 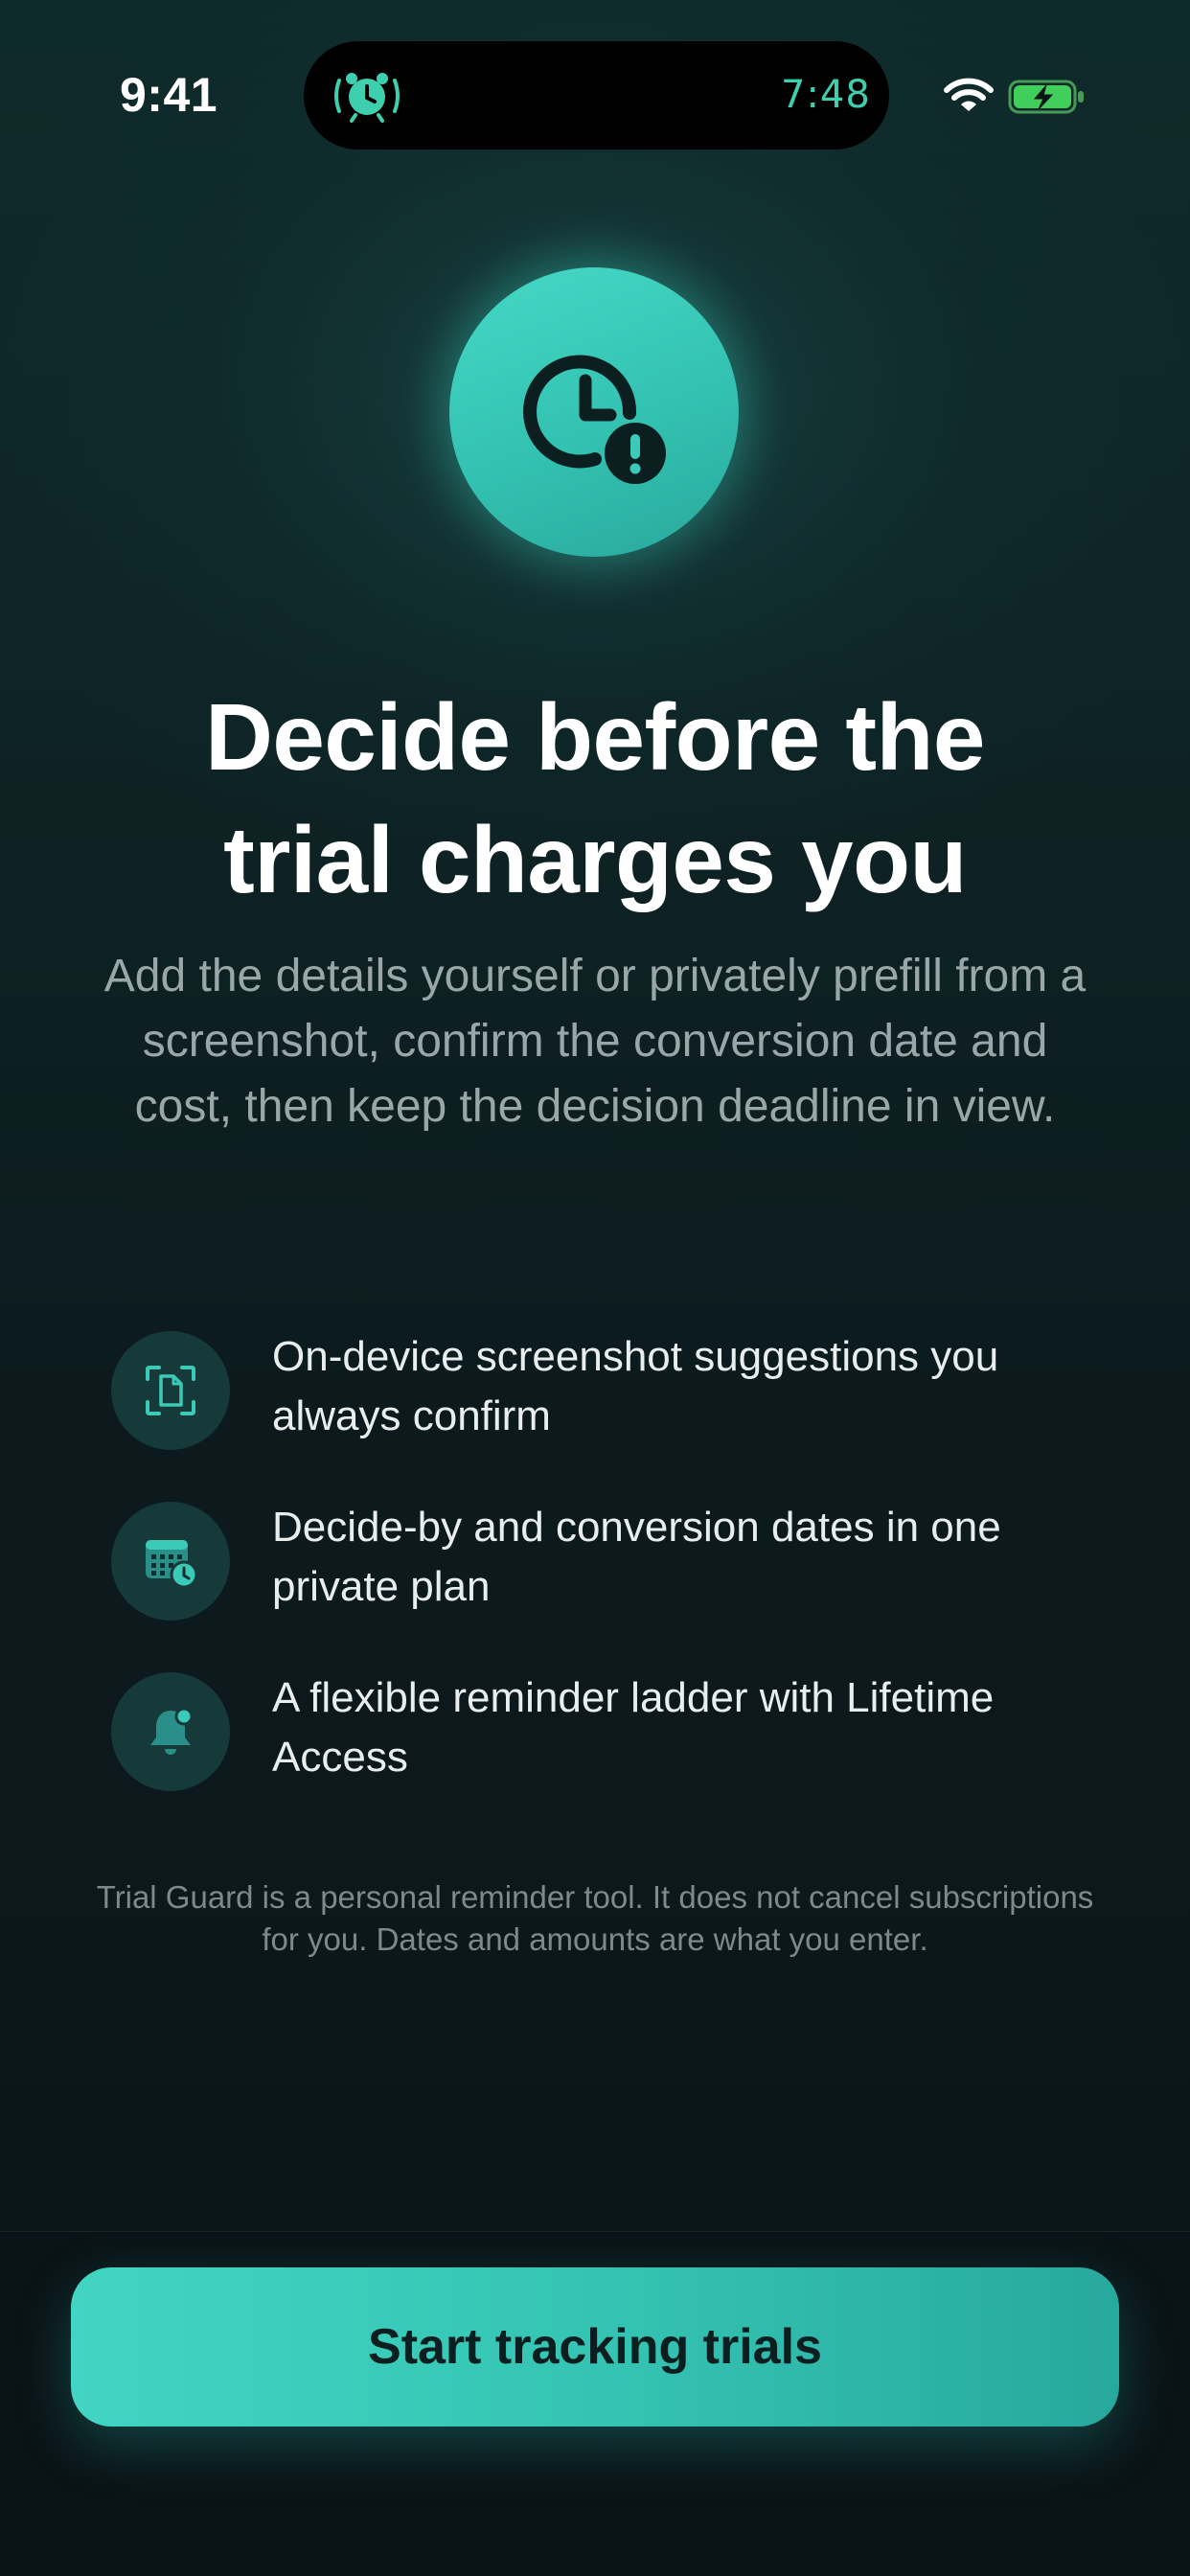 What do you see at coordinates (595, 798) in the screenshot?
I see `page-title: Decide before the trial charges you` at bounding box center [595, 798].